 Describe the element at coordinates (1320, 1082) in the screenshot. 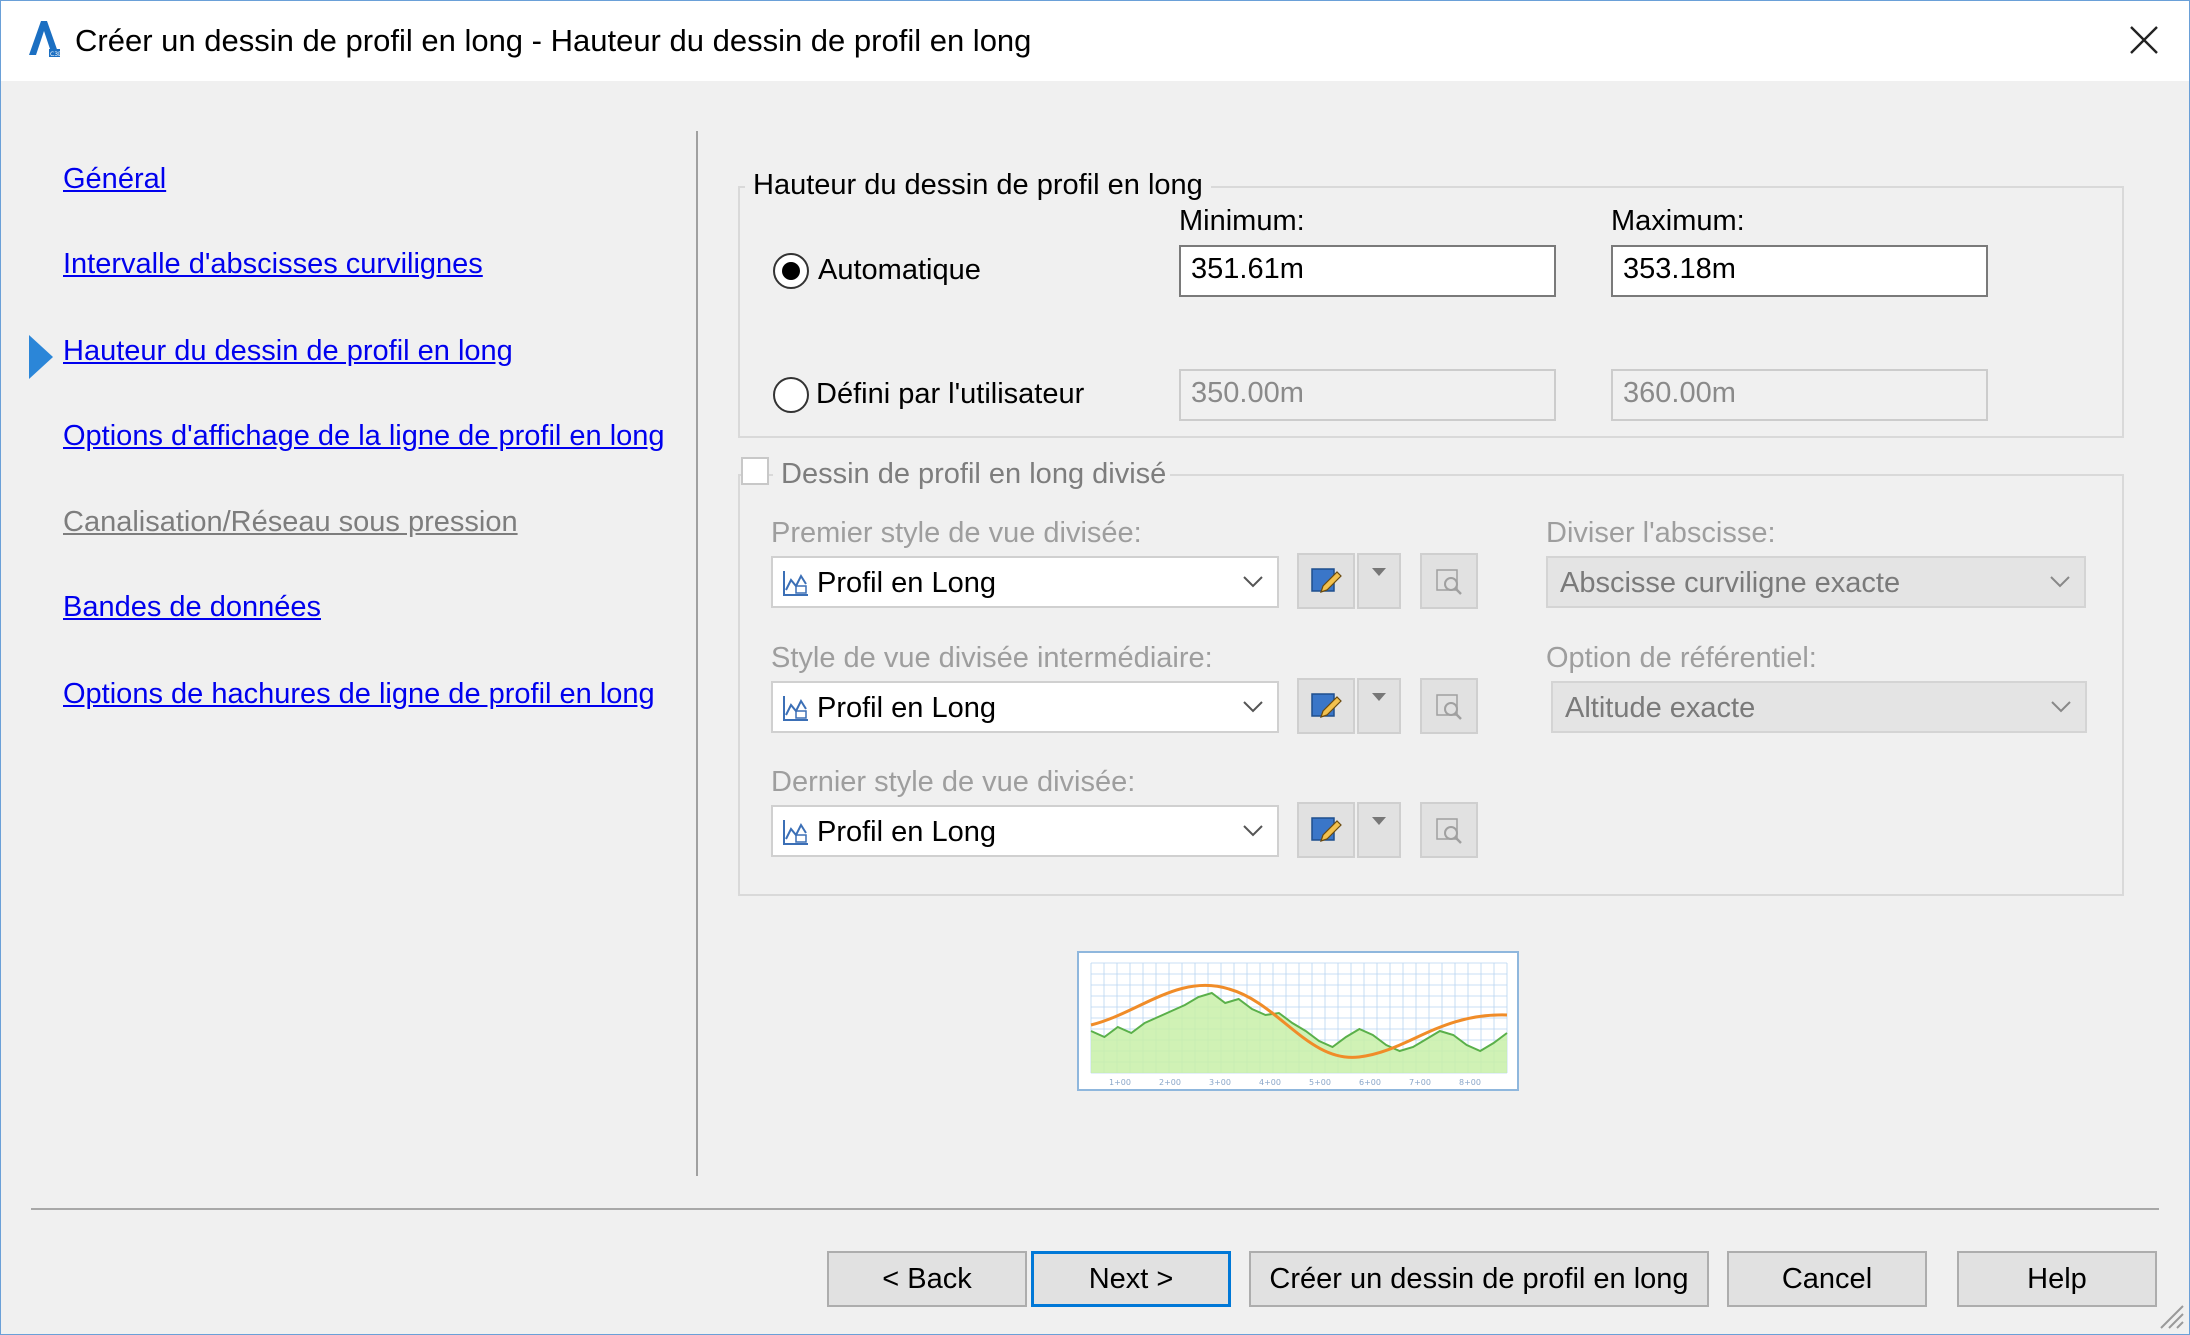

I see `preview-station-label: 5+00` at that location.